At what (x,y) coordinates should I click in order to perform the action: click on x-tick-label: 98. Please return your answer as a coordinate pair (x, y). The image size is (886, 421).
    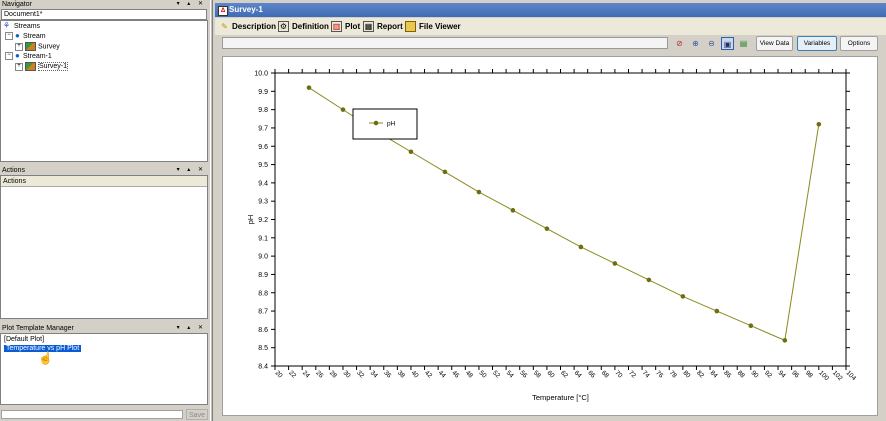
    Looking at the image, I should click on (809, 374).